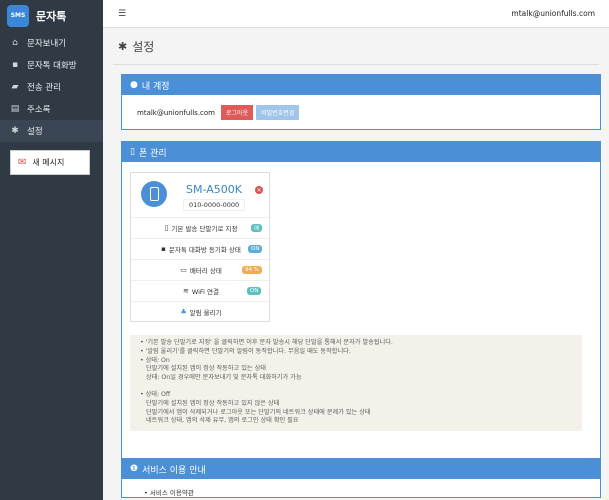 The width and height of the screenshot is (609, 500). Describe the element at coordinates (183, 312) in the screenshot. I see `bell-icon: ♣` at that location.